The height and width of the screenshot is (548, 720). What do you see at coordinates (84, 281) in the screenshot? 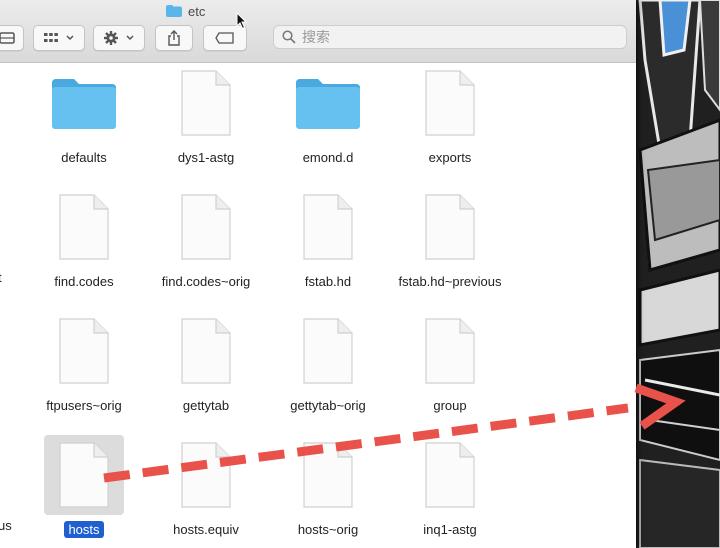
I see `file-name: find.codes` at bounding box center [84, 281].